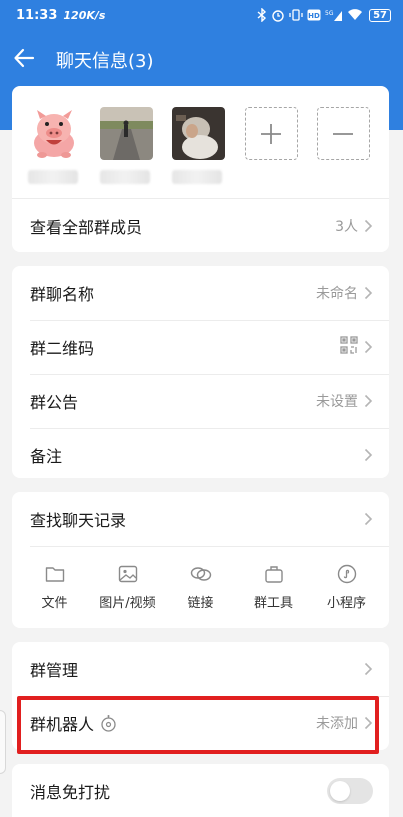 This screenshot has width=403, height=817. I want to click on group-name-row: 群聊名称 未命名, so click(200, 293).